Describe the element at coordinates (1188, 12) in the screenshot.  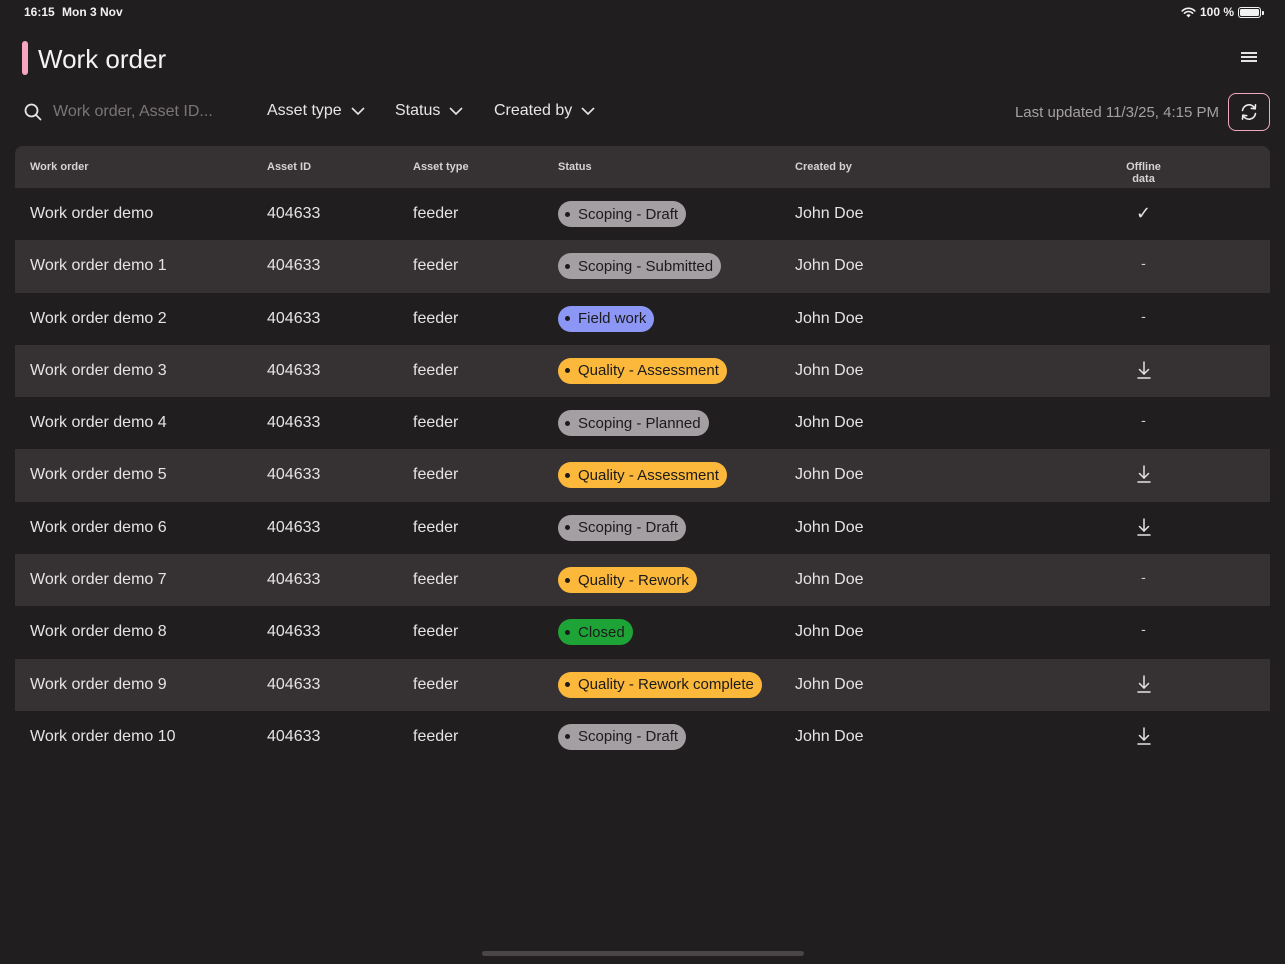
I see `wifi-icon` at that location.